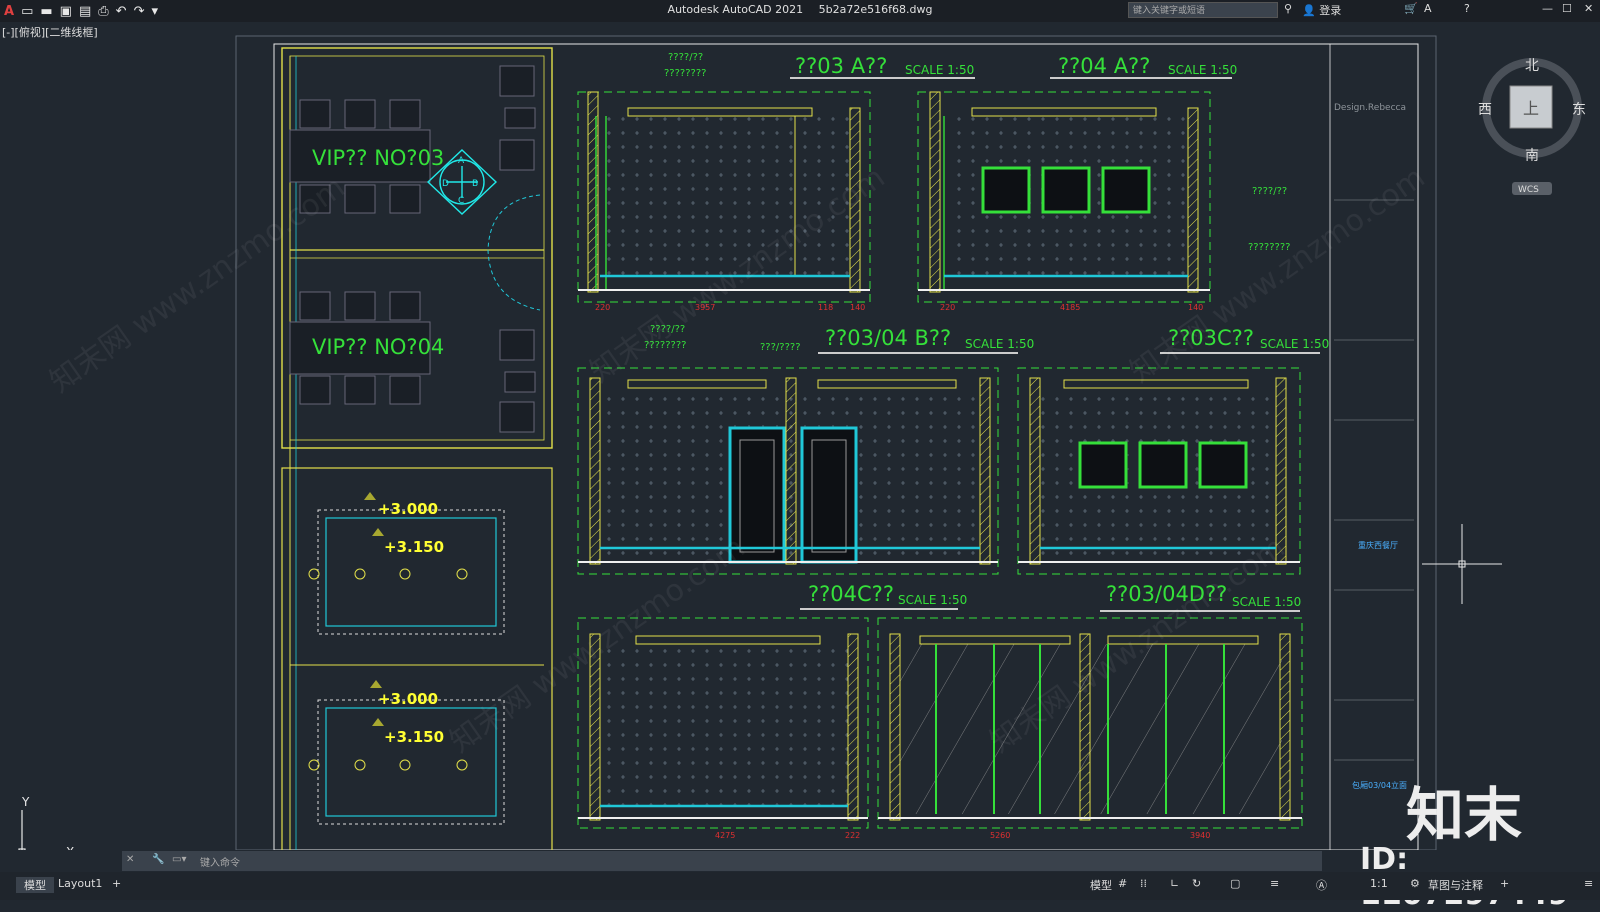 The width and height of the screenshot is (1600, 912). Describe the element at coordinates (1455, 885) in the screenshot. I see `workspace-switch: 草图与注释` at that location.